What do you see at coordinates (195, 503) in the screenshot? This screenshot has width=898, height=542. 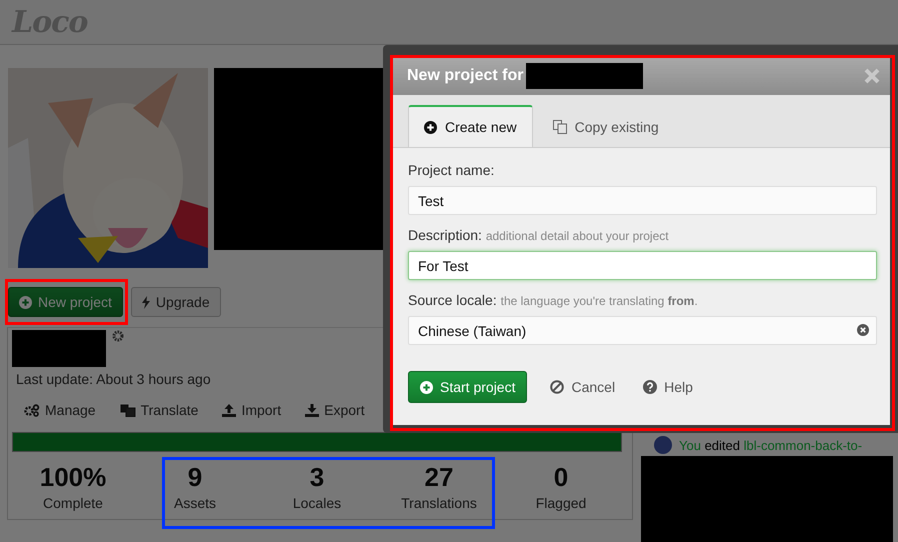 I see `stat-label: Assets` at bounding box center [195, 503].